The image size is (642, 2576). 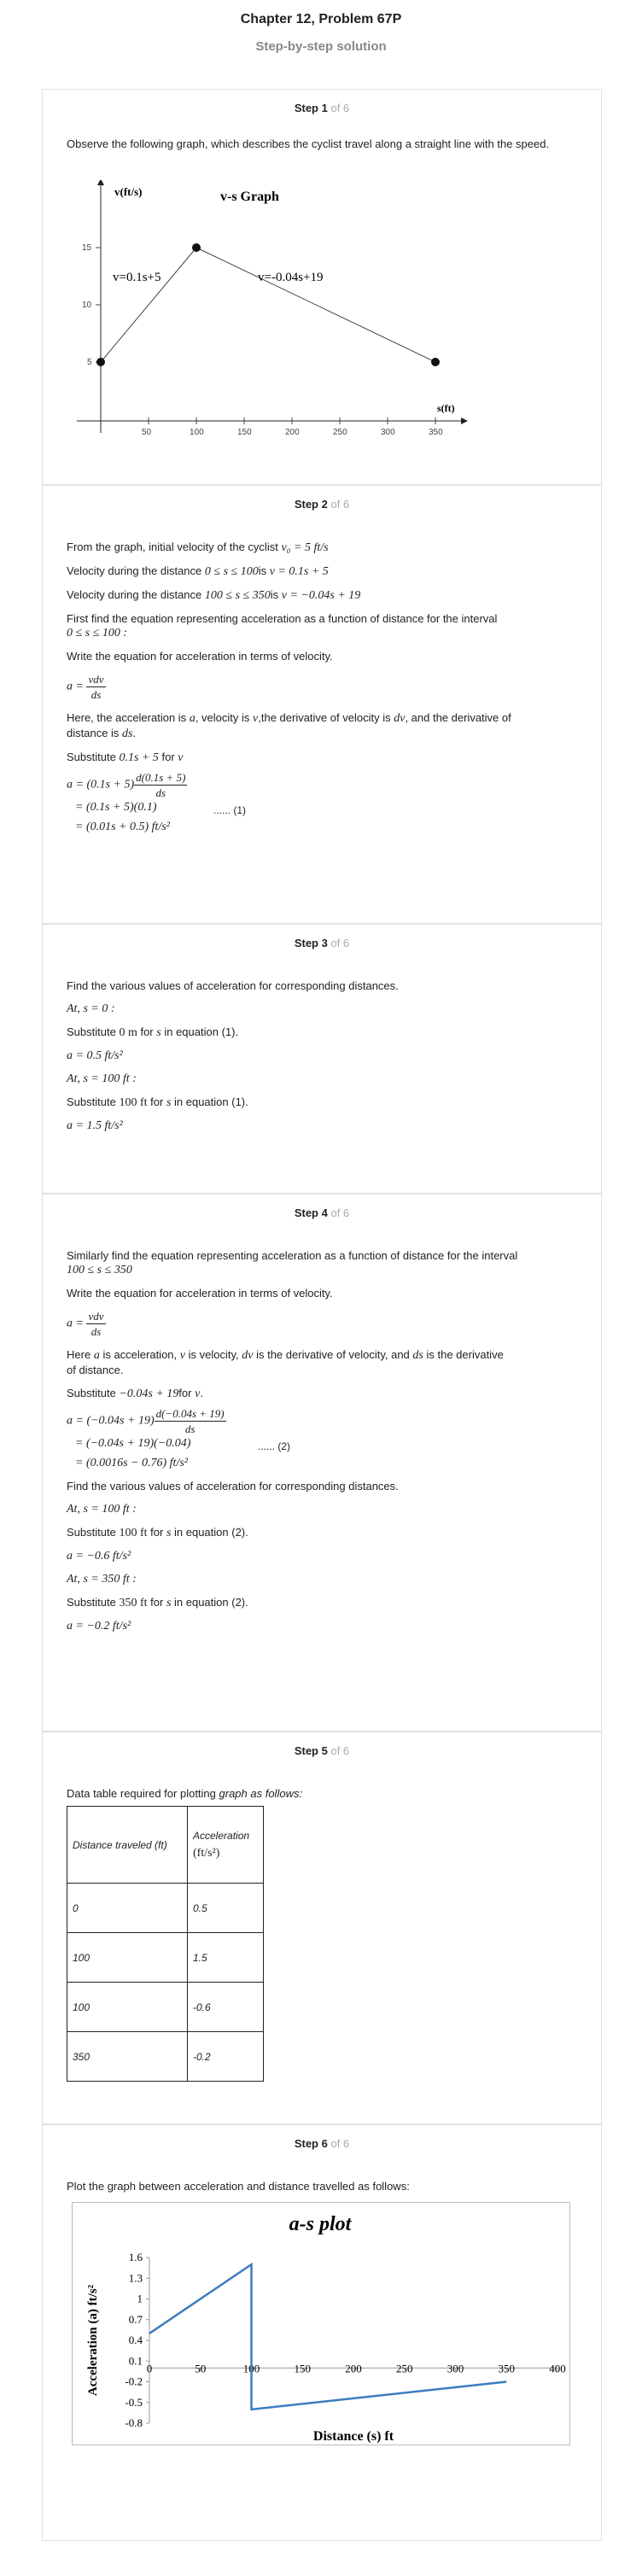 What do you see at coordinates (136, 2257) in the screenshot?
I see `a-s-ytick-label: 1.6` at bounding box center [136, 2257].